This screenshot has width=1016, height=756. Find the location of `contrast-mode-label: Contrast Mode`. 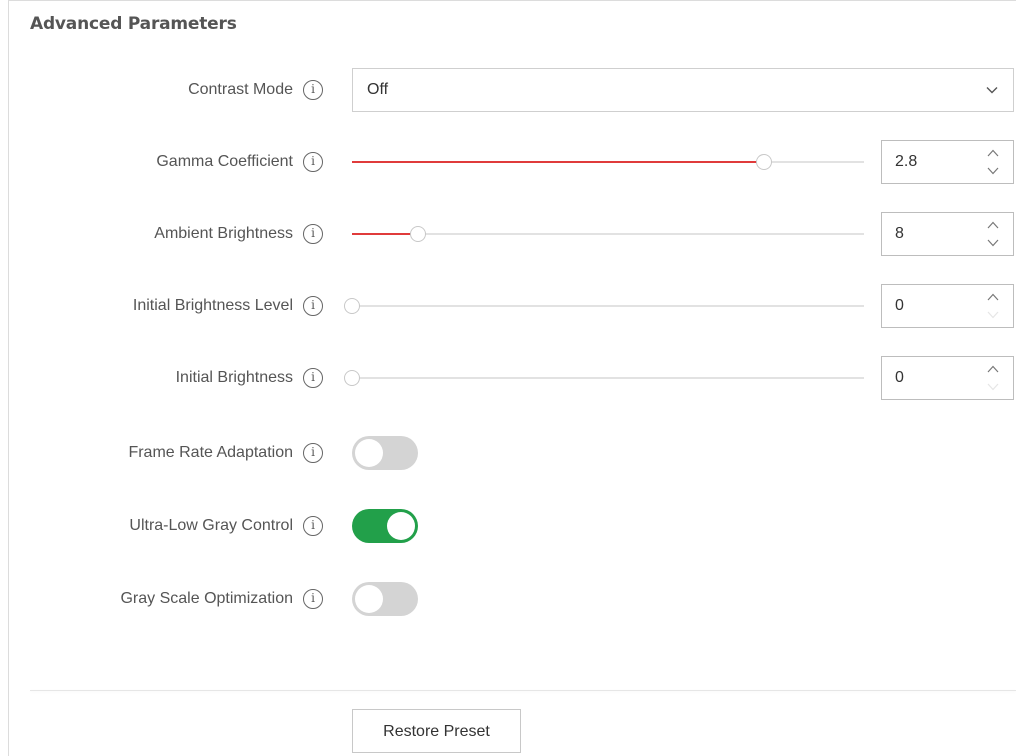

contrast-mode-label: Contrast Mode is located at coordinates (240, 89).